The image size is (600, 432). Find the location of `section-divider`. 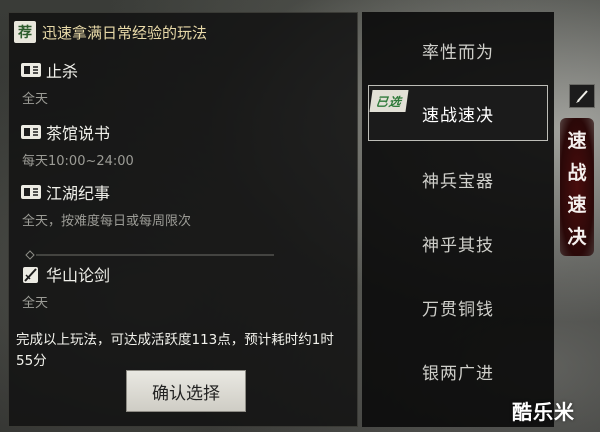

section-divider is located at coordinates (151, 252).